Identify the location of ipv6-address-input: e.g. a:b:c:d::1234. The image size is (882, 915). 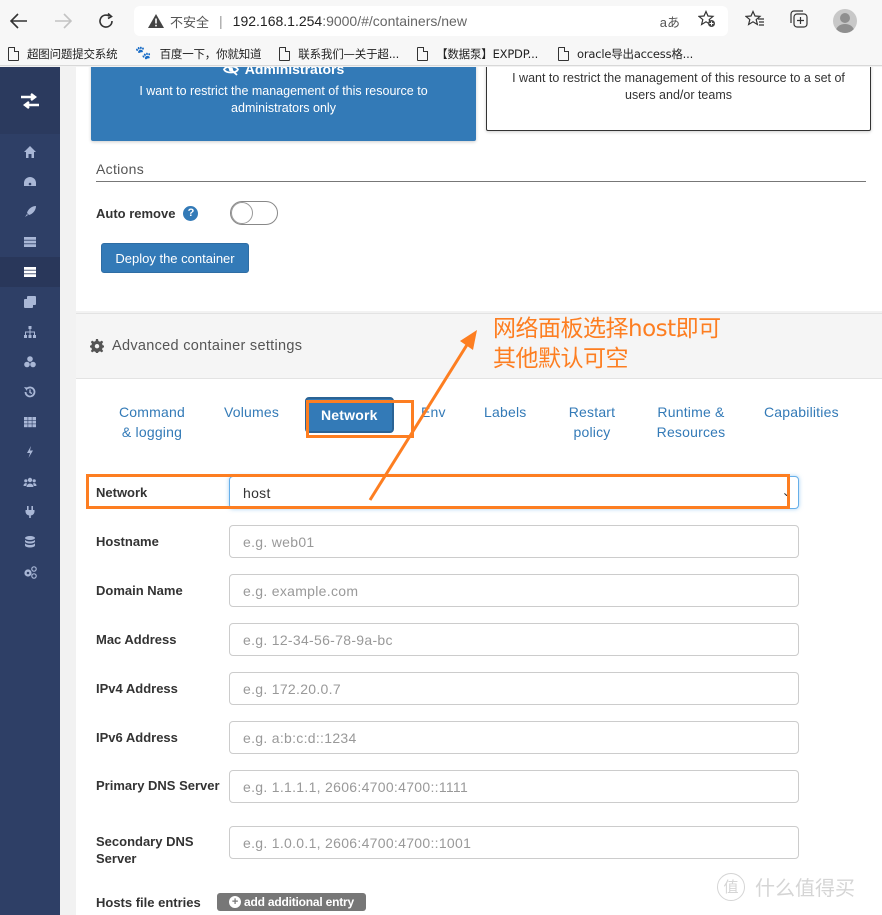
(514, 737).